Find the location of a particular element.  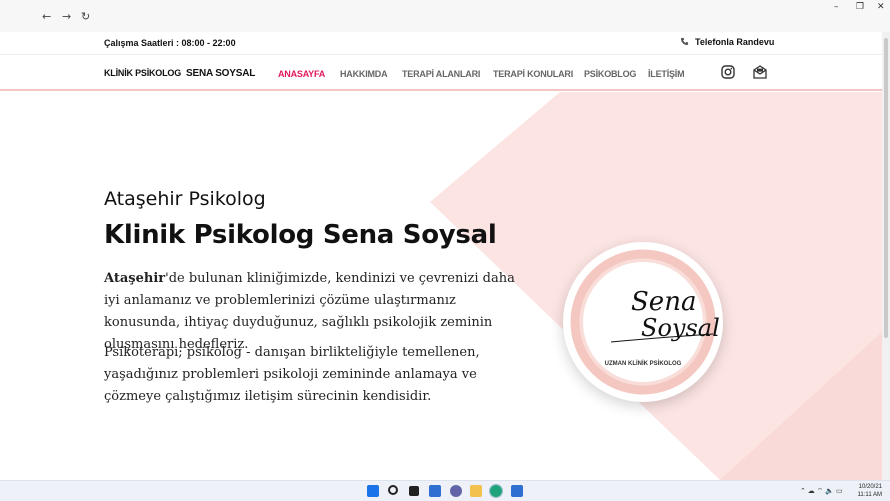

logo-badge-graphic: Sena Soysal UZMAN KLİNİK PSİKOLOG is located at coordinates (645, 322).